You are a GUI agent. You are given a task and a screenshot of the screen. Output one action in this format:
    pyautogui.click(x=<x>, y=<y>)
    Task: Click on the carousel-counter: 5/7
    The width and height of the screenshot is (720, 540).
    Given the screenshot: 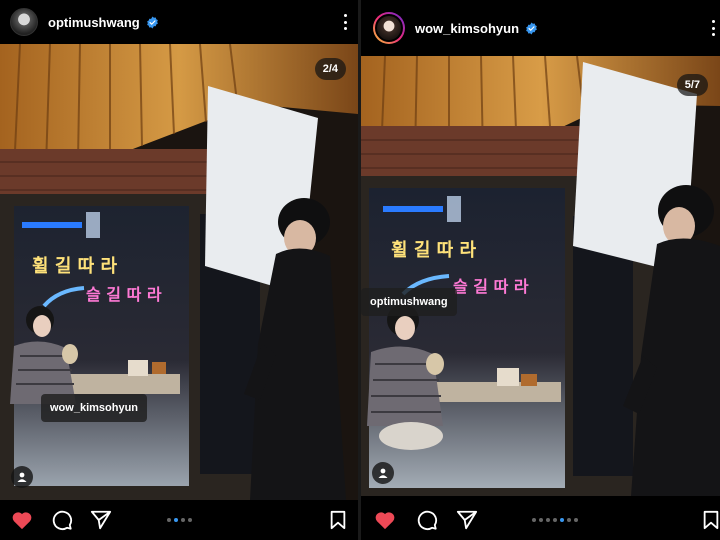 What is the action you would take?
    pyautogui.click(x=692, y=85)
    